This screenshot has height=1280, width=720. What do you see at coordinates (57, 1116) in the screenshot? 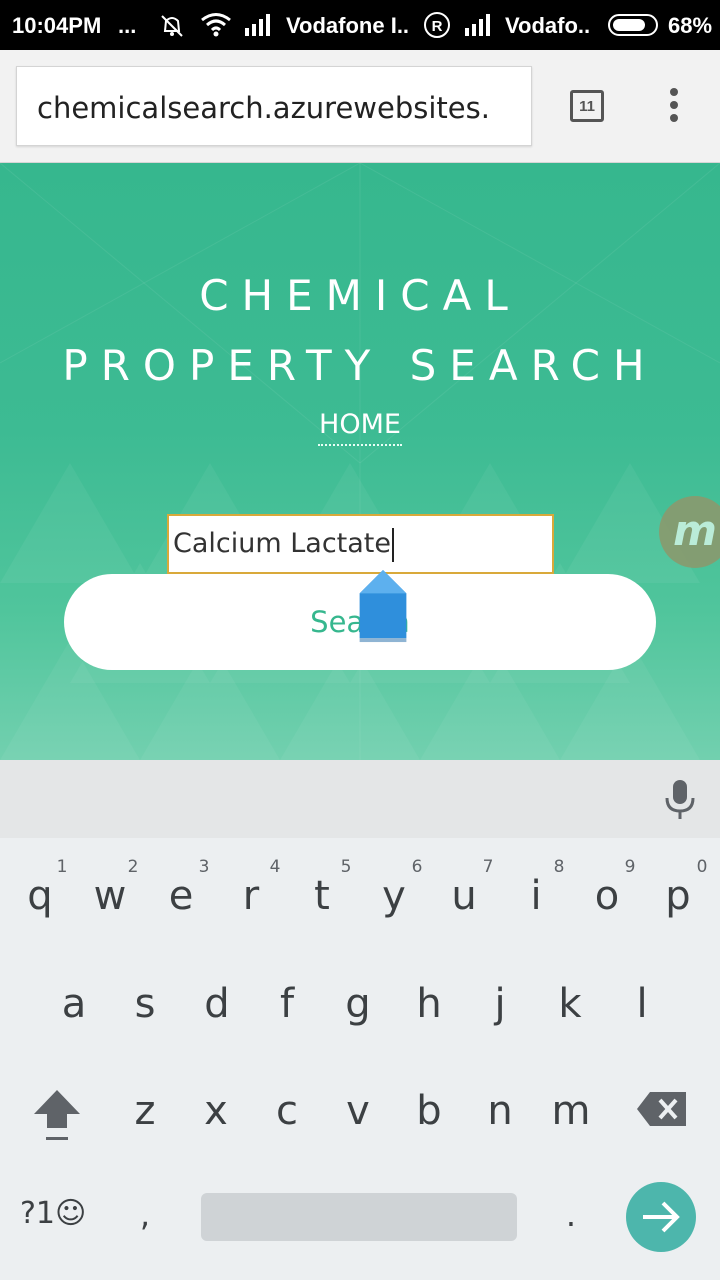
I see `shift-icon` at bounding box center [57, 1116].